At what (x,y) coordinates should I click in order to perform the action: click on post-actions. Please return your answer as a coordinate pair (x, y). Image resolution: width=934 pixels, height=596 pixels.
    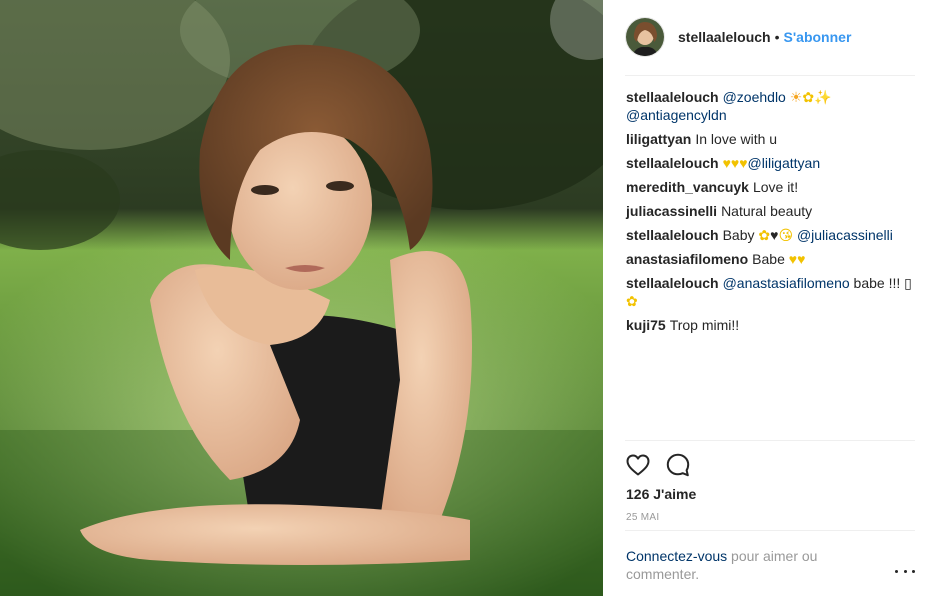
    Looking at the image, I should click on (665, 465).